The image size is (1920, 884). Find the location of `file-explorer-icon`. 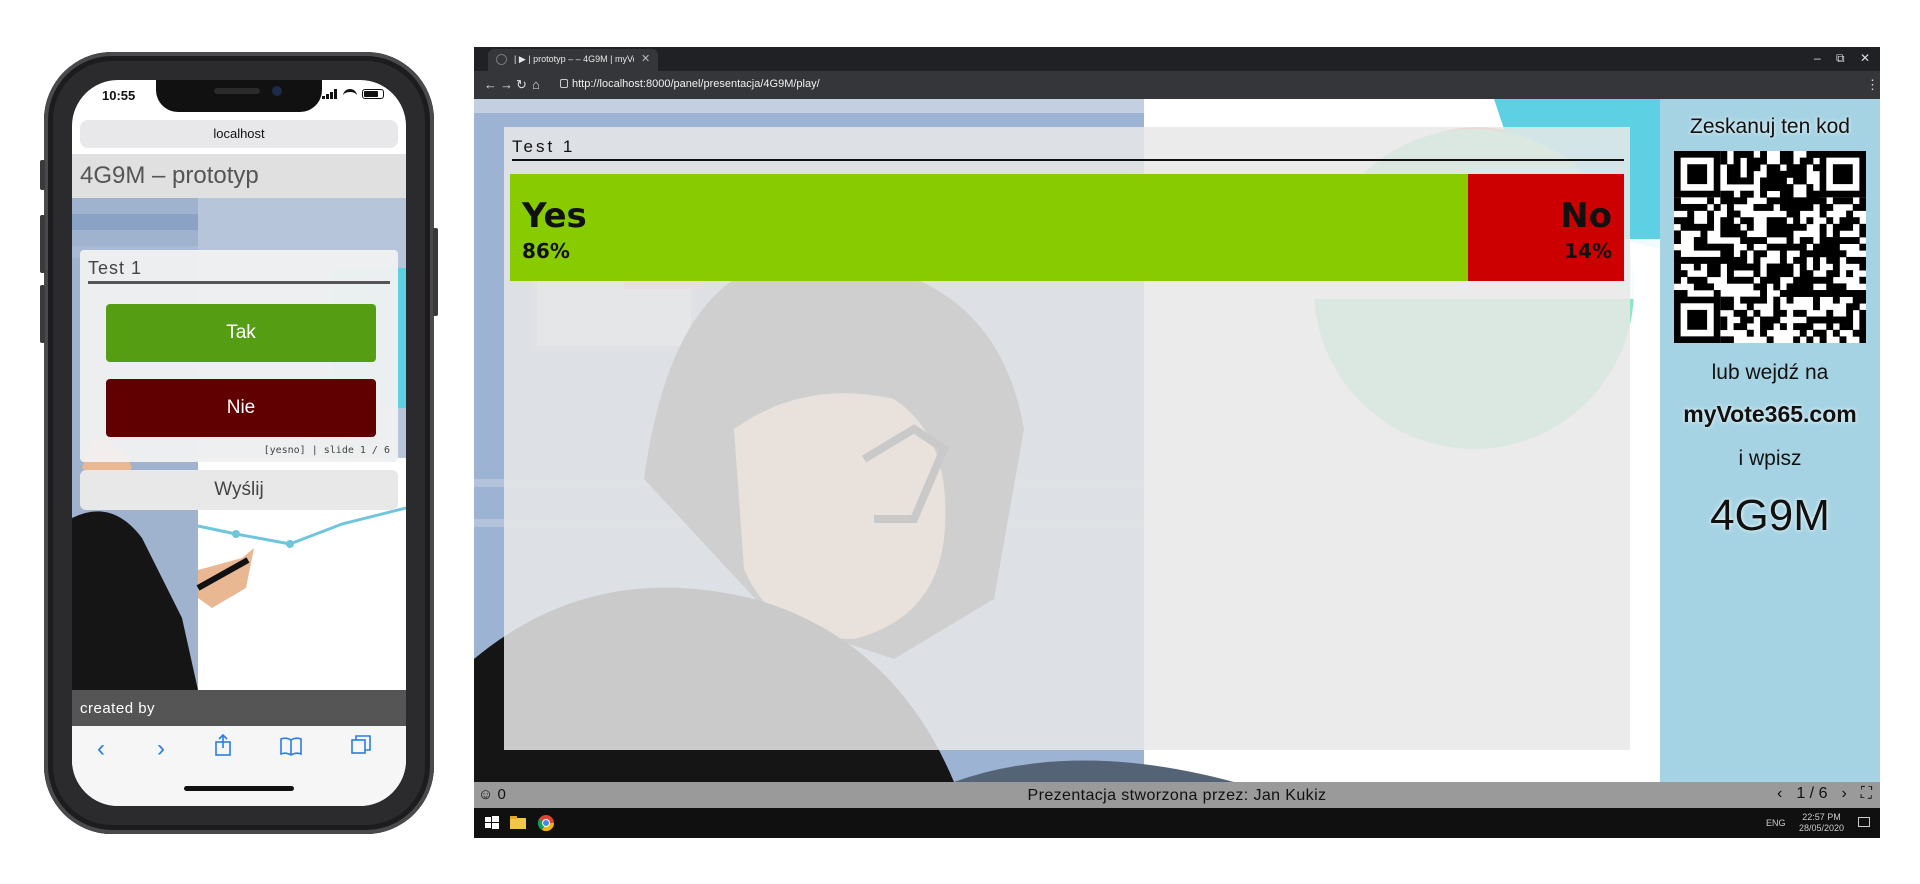

file-explorer-icon is located at coordinates (518, 823).